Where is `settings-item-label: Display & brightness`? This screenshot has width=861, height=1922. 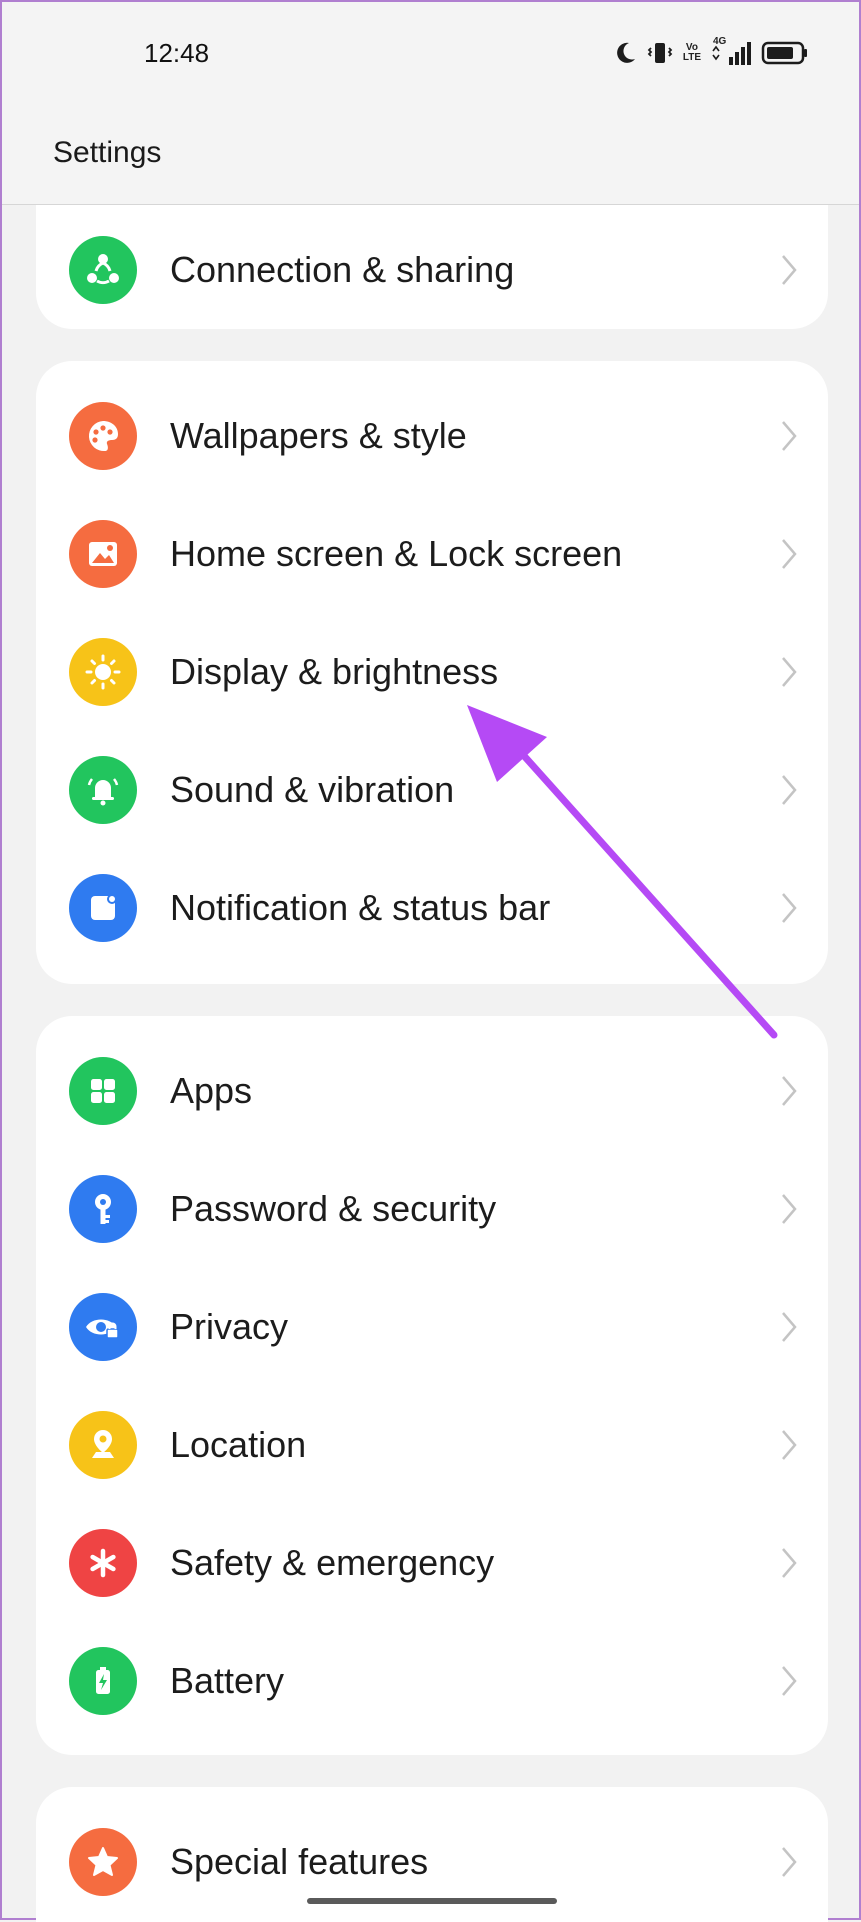 settings-item-label: Display & brightness is located at coordinates (334, 671).